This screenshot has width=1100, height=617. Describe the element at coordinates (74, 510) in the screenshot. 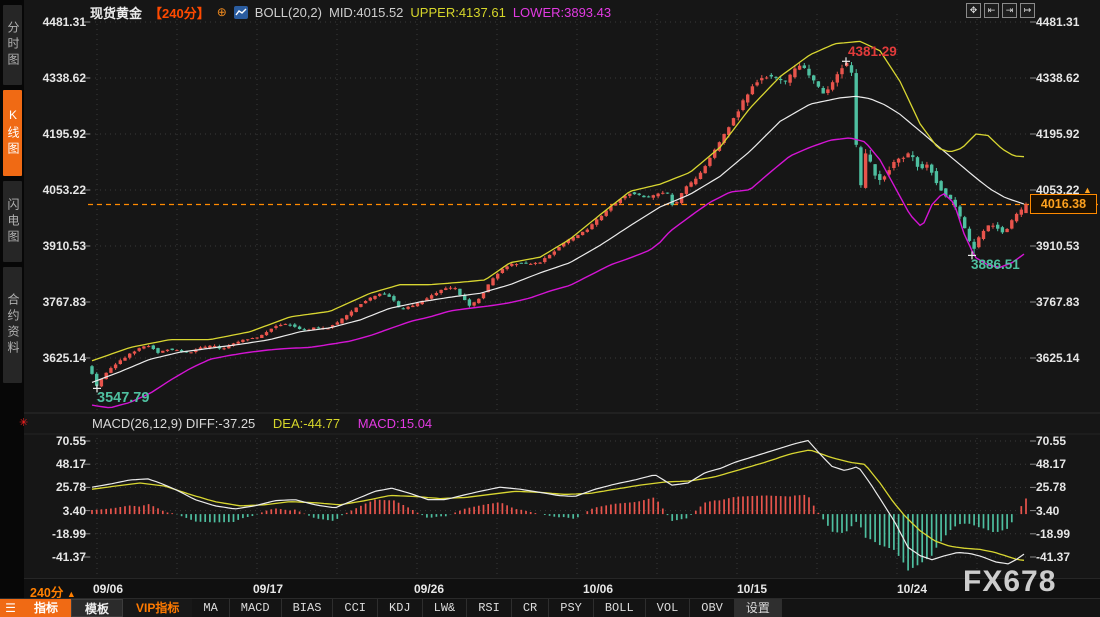

I see `macd-y-label-left: 3.40` at that location.